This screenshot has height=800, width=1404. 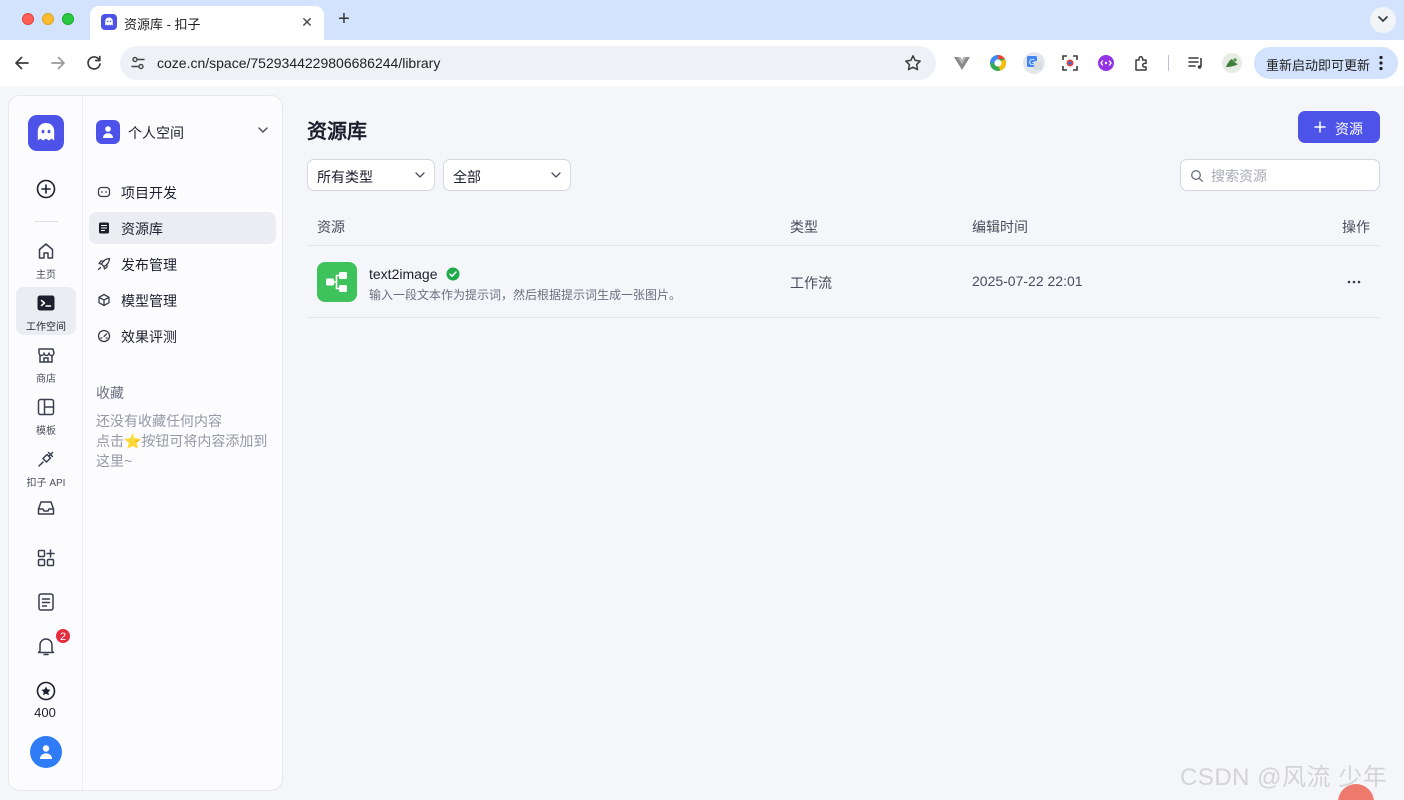 I want to click on rail-item-workspace: 工作空间, so click(x=46, y=311).